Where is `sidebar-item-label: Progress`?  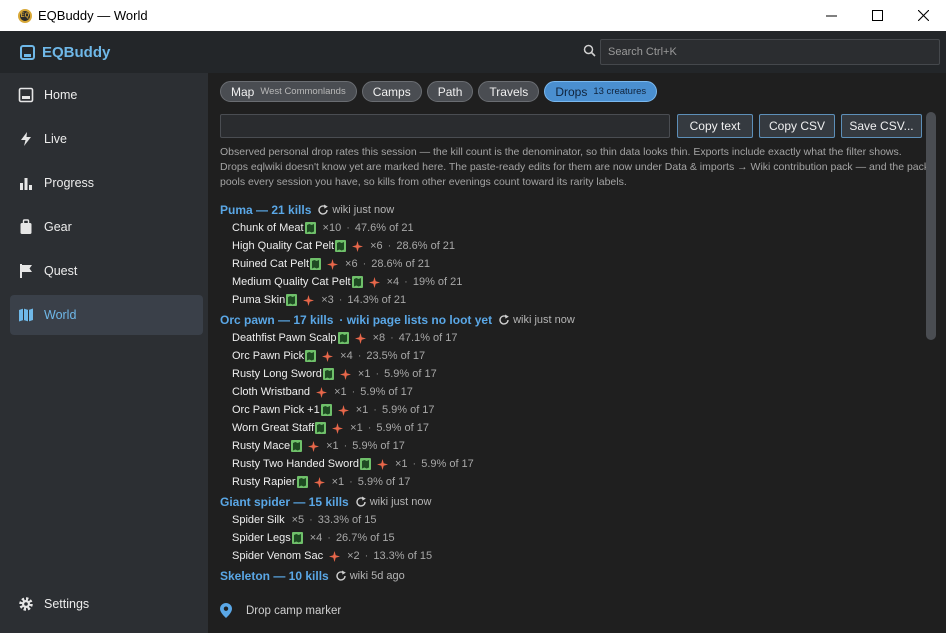
sidebar-item-label: Progress is located at coordinates (69, 183).